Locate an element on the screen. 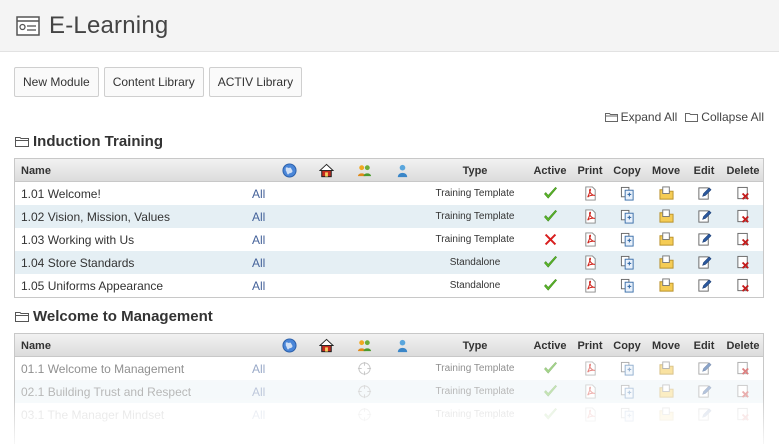 Image resolution: width=779 pixels, height=444 pixels. module-name: 02.1 Building Trust and Respect is located at coordinates (106, 391).